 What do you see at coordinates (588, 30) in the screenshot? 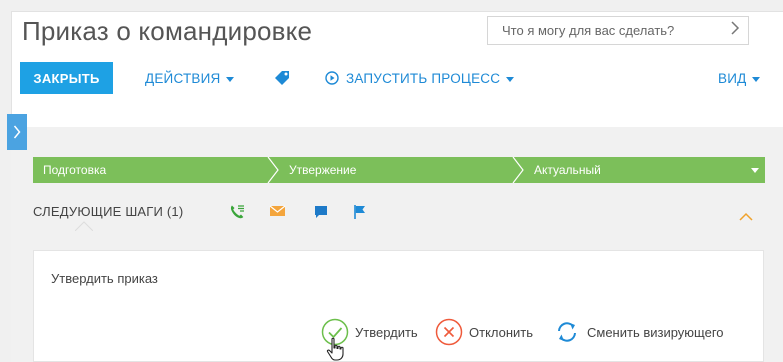
I see `search-placeholder: Что я могу для вас сделать?` at bounding box center [588, 30].